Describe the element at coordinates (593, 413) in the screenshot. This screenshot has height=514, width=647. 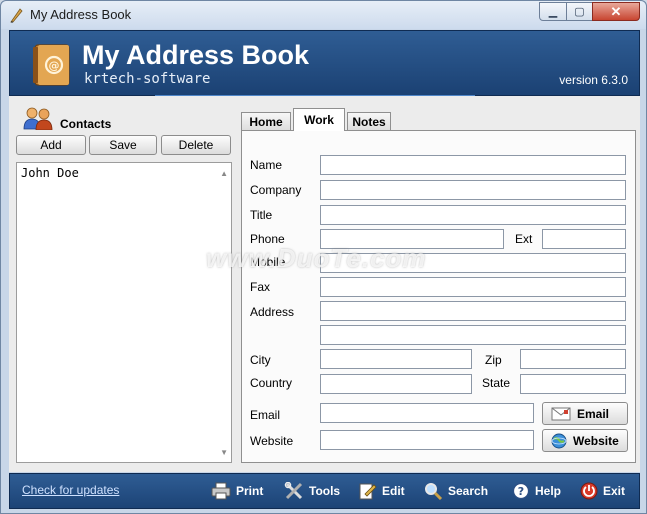
I see `send-email-label: Email` at that location.